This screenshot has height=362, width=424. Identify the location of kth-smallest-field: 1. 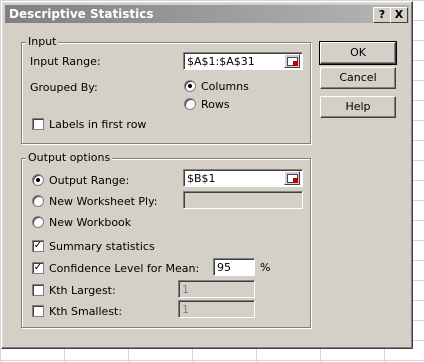
(216, 309).